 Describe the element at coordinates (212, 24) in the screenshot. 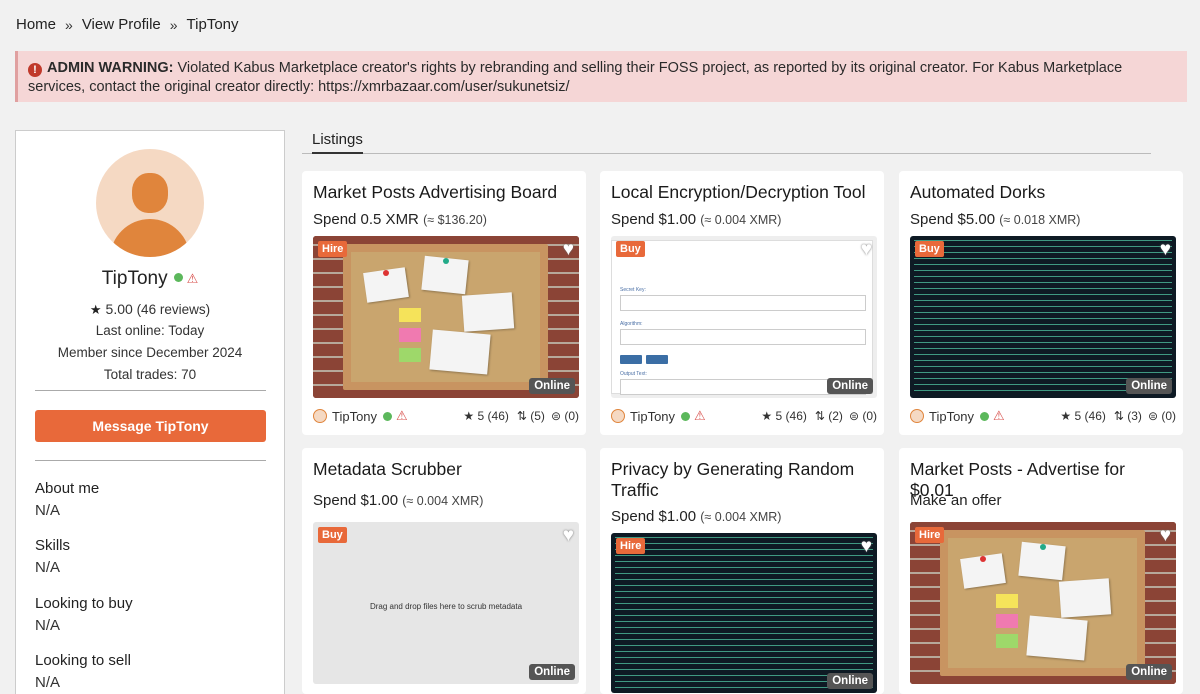

I see `breadcrumb-current: TipTony` at that location.